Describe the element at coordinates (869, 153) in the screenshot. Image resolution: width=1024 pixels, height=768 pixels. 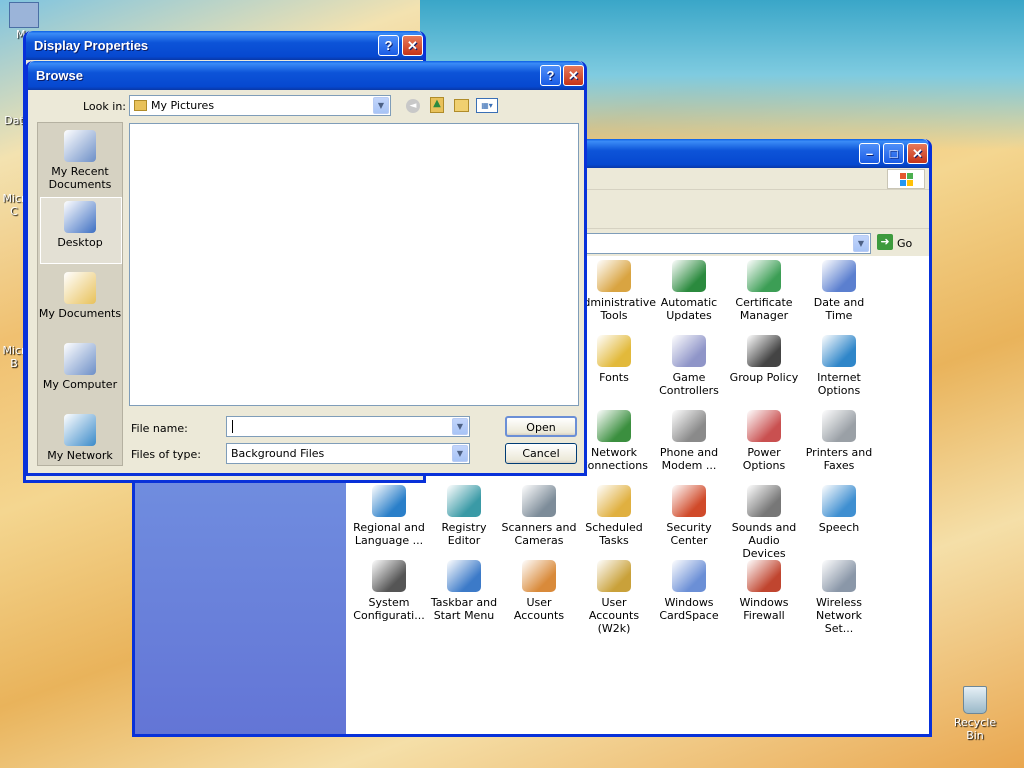
I see `minimize-button: –` at that location.